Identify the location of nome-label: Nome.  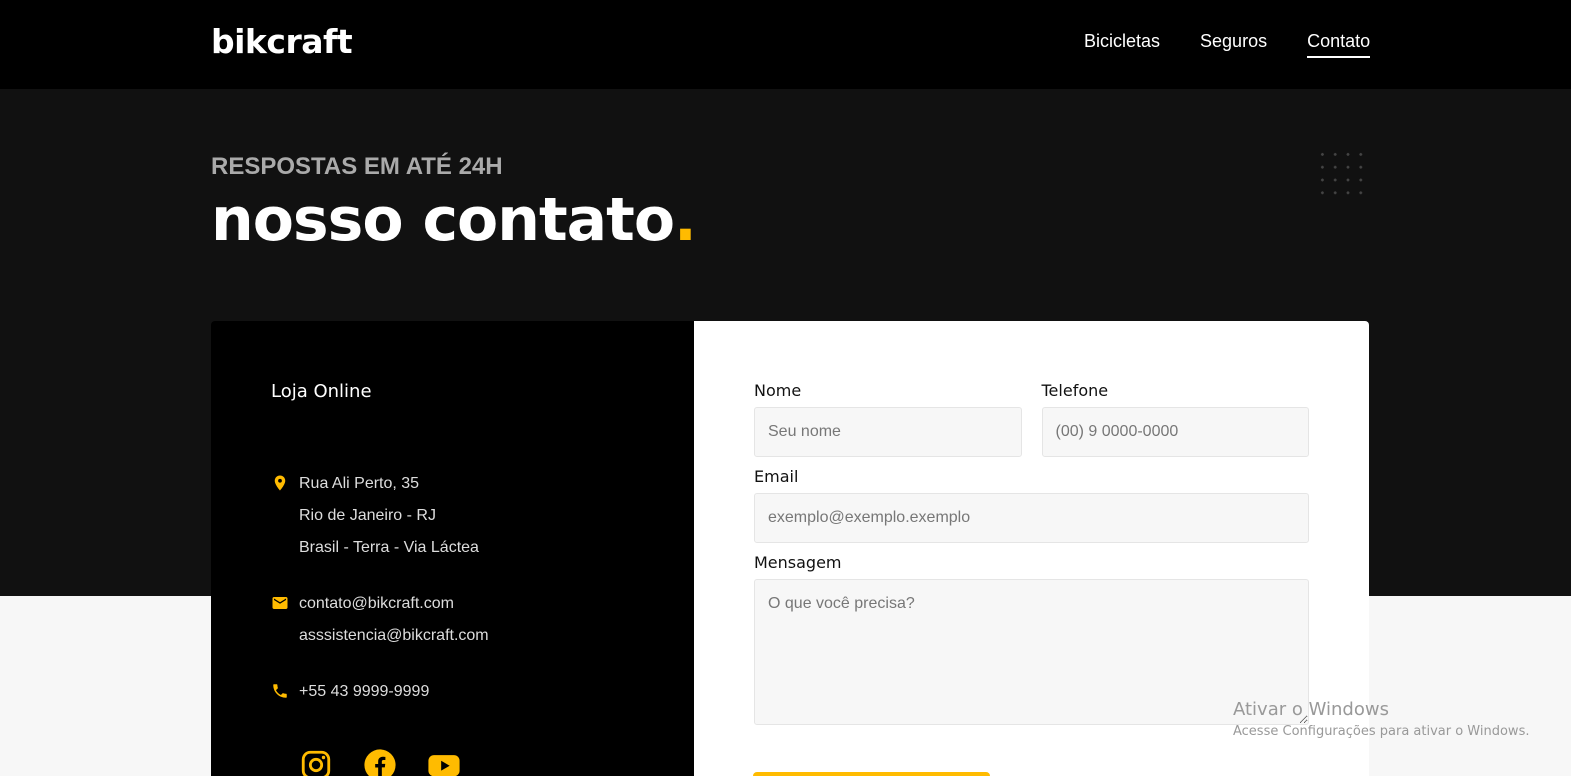
(778, 390).